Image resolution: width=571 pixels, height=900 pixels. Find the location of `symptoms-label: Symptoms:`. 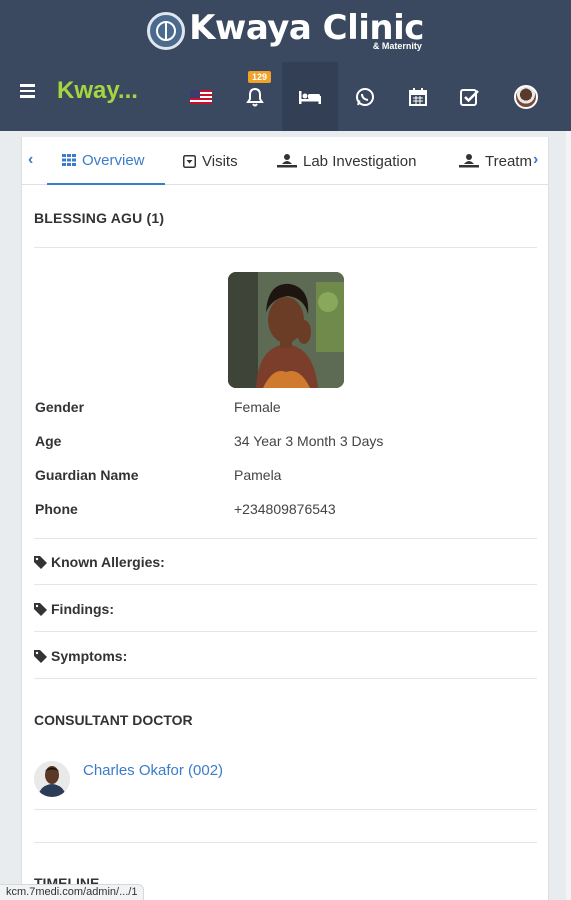

symptoms-label: Symptoms: is located at coordinates (89, 656).